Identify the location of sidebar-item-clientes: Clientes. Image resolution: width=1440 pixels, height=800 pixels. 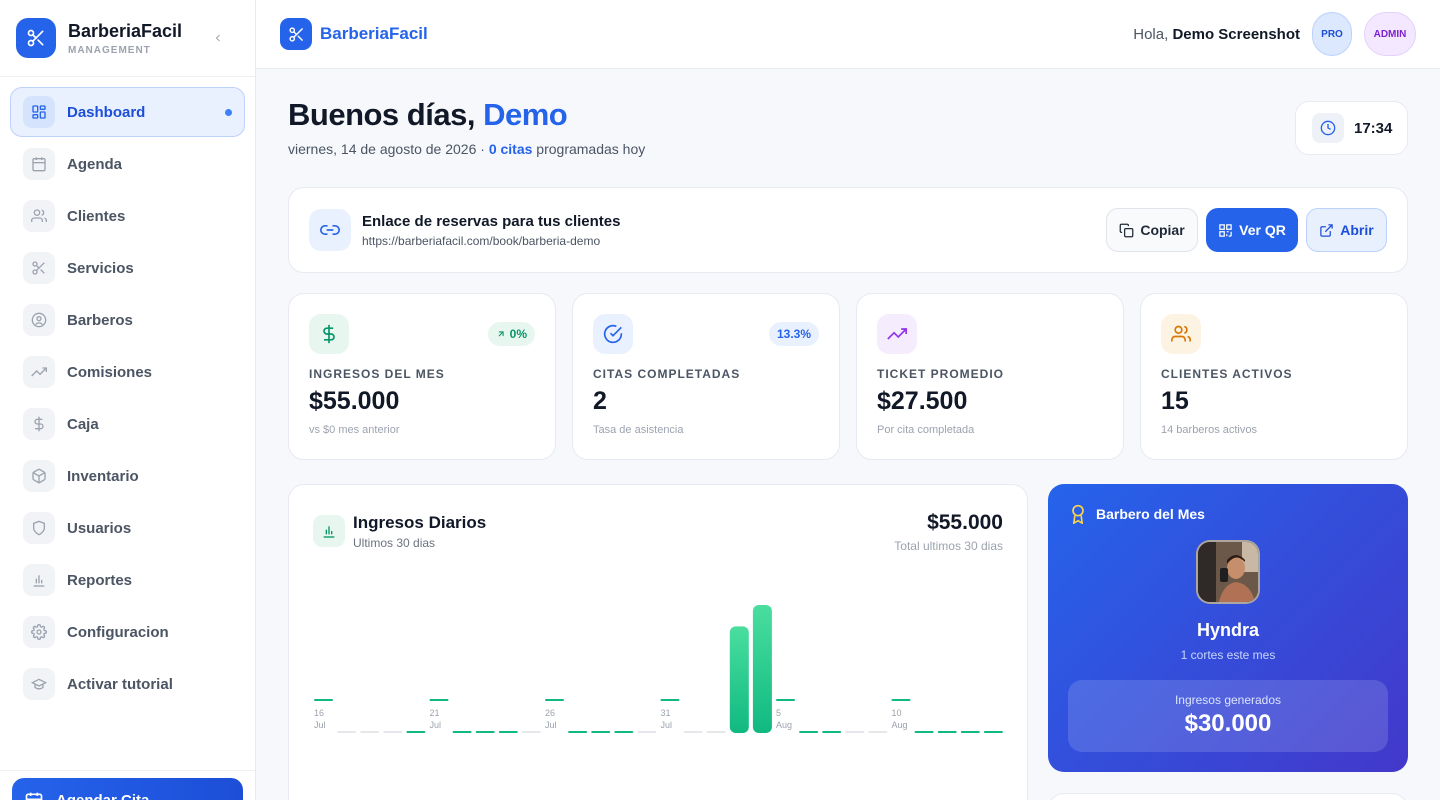
(127, 216).